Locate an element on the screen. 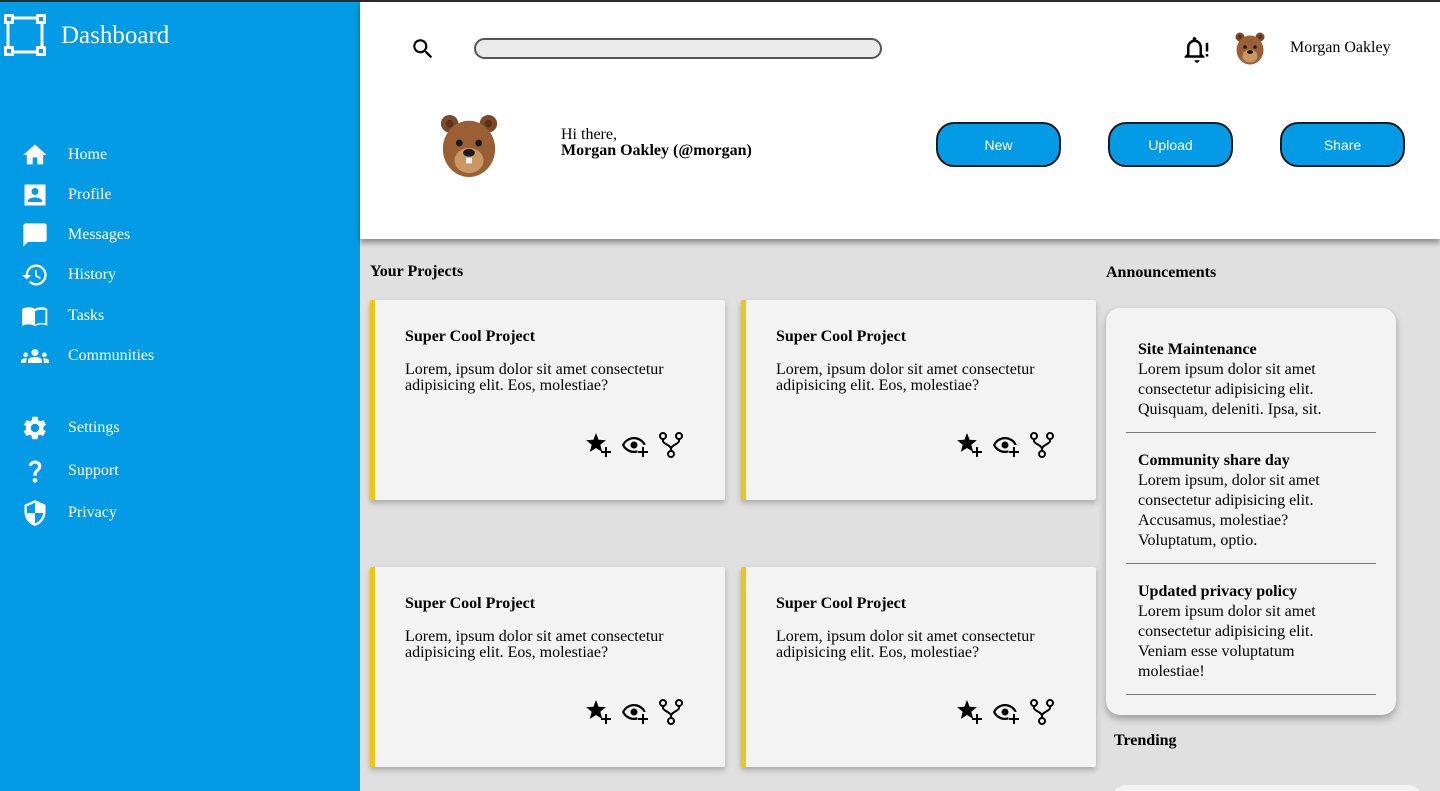  sidebar-item-communities: Communities is located at coordinates (87, 356).